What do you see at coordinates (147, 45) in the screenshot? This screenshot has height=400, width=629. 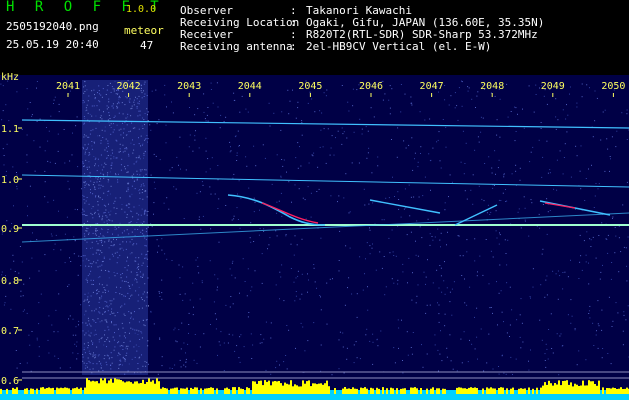 I see `meteor-count: 47` at bounding box center [147, 45].